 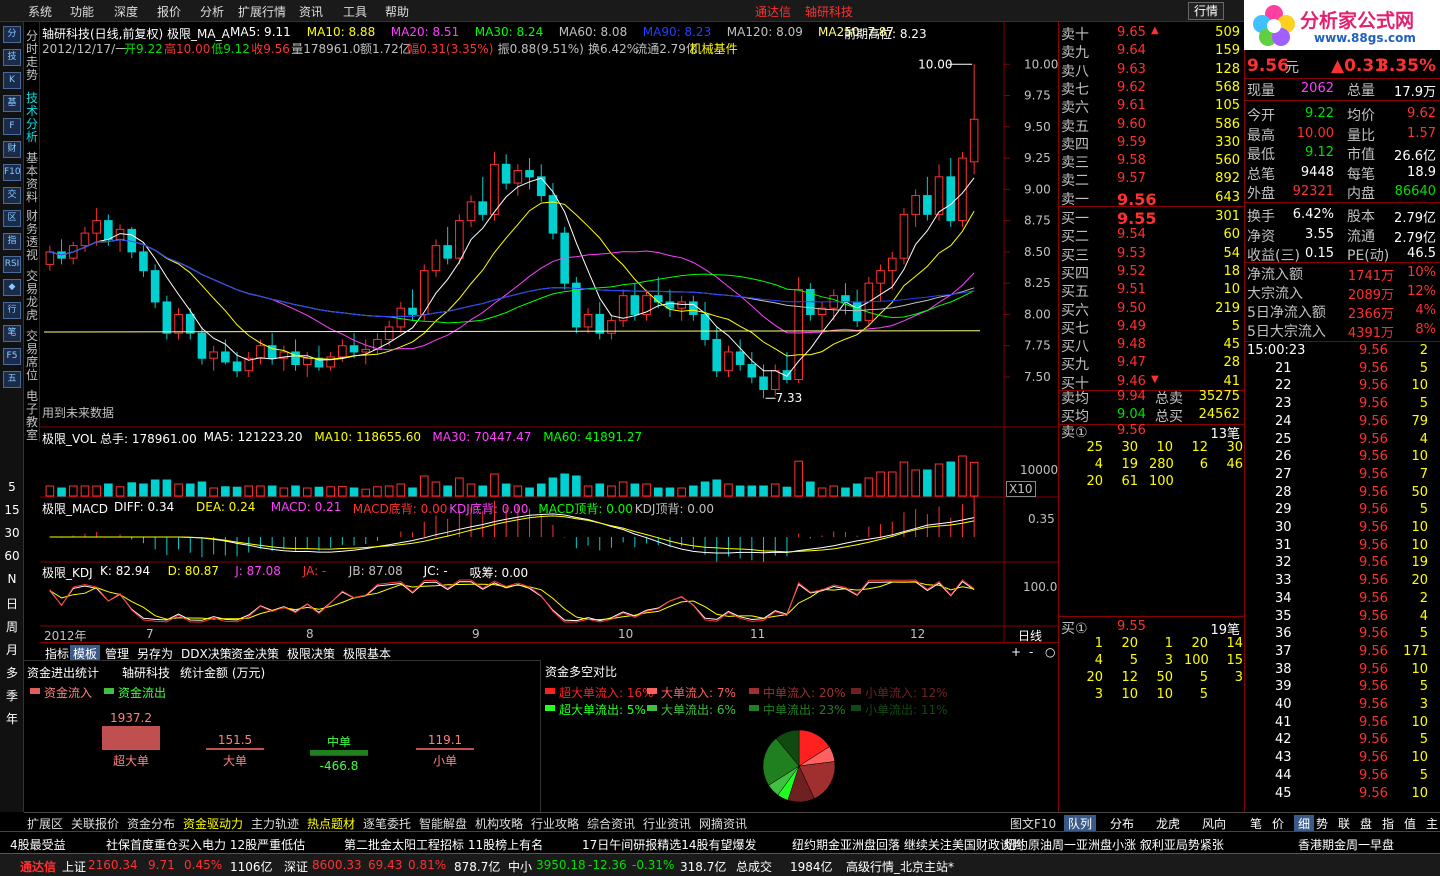 What do you see at coordinates (12, 718) in the screenshot?
I see `period-button: 年` at bounding box center [12, 718].